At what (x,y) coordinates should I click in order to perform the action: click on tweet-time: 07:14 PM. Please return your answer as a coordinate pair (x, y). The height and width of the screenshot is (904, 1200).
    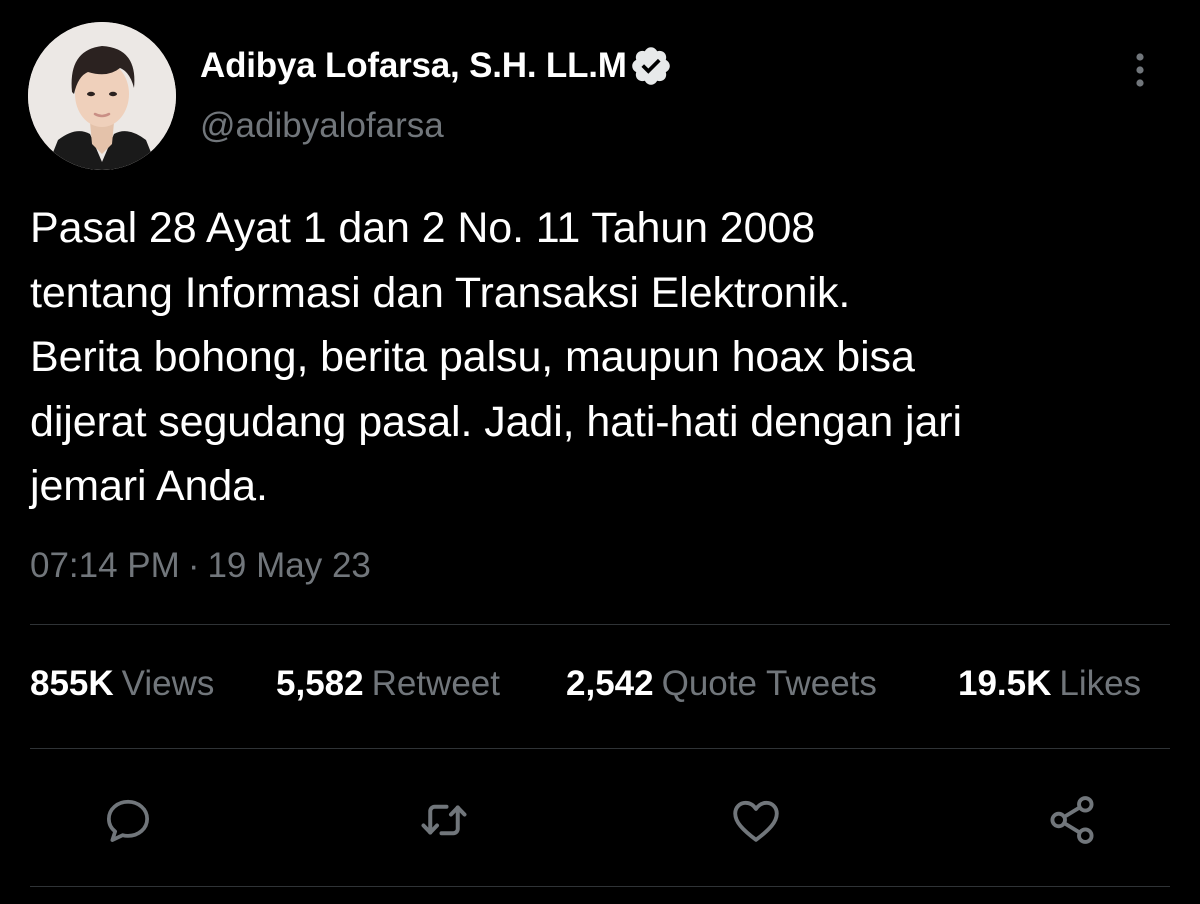
    Looking at the image, I should click on (105, 566).